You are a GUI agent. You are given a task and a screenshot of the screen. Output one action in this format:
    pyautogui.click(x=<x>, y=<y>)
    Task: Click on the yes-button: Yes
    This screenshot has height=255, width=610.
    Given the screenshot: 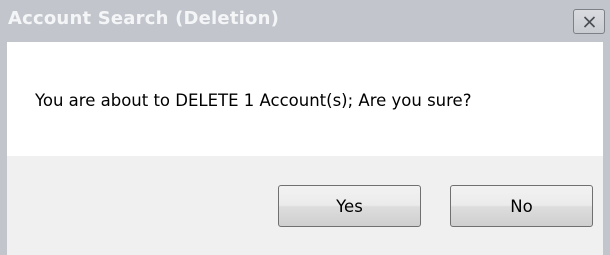 What is the action you would take?
    pyautogui.click(x=349, y=206)
    